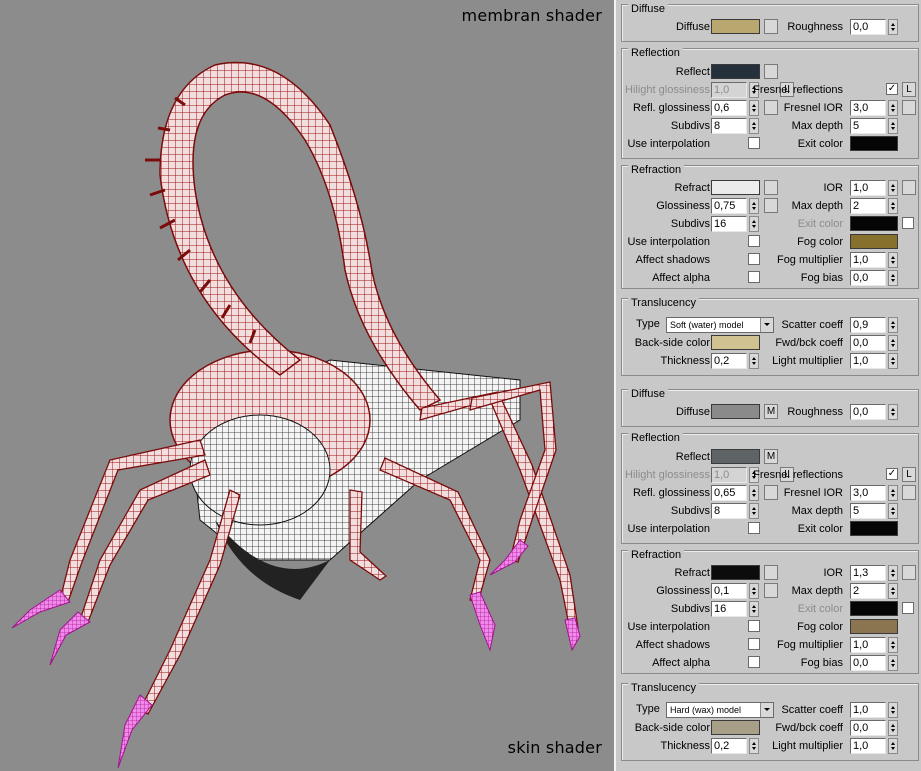  I want to click on scatter-coeff-field: 1,0, so click(868, 710).